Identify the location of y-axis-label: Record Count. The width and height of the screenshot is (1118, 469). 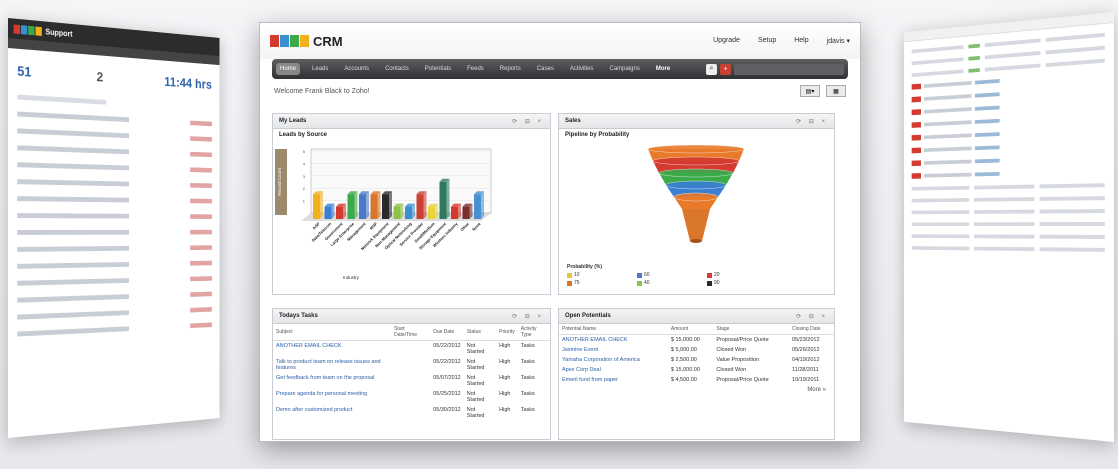
(279, 181).